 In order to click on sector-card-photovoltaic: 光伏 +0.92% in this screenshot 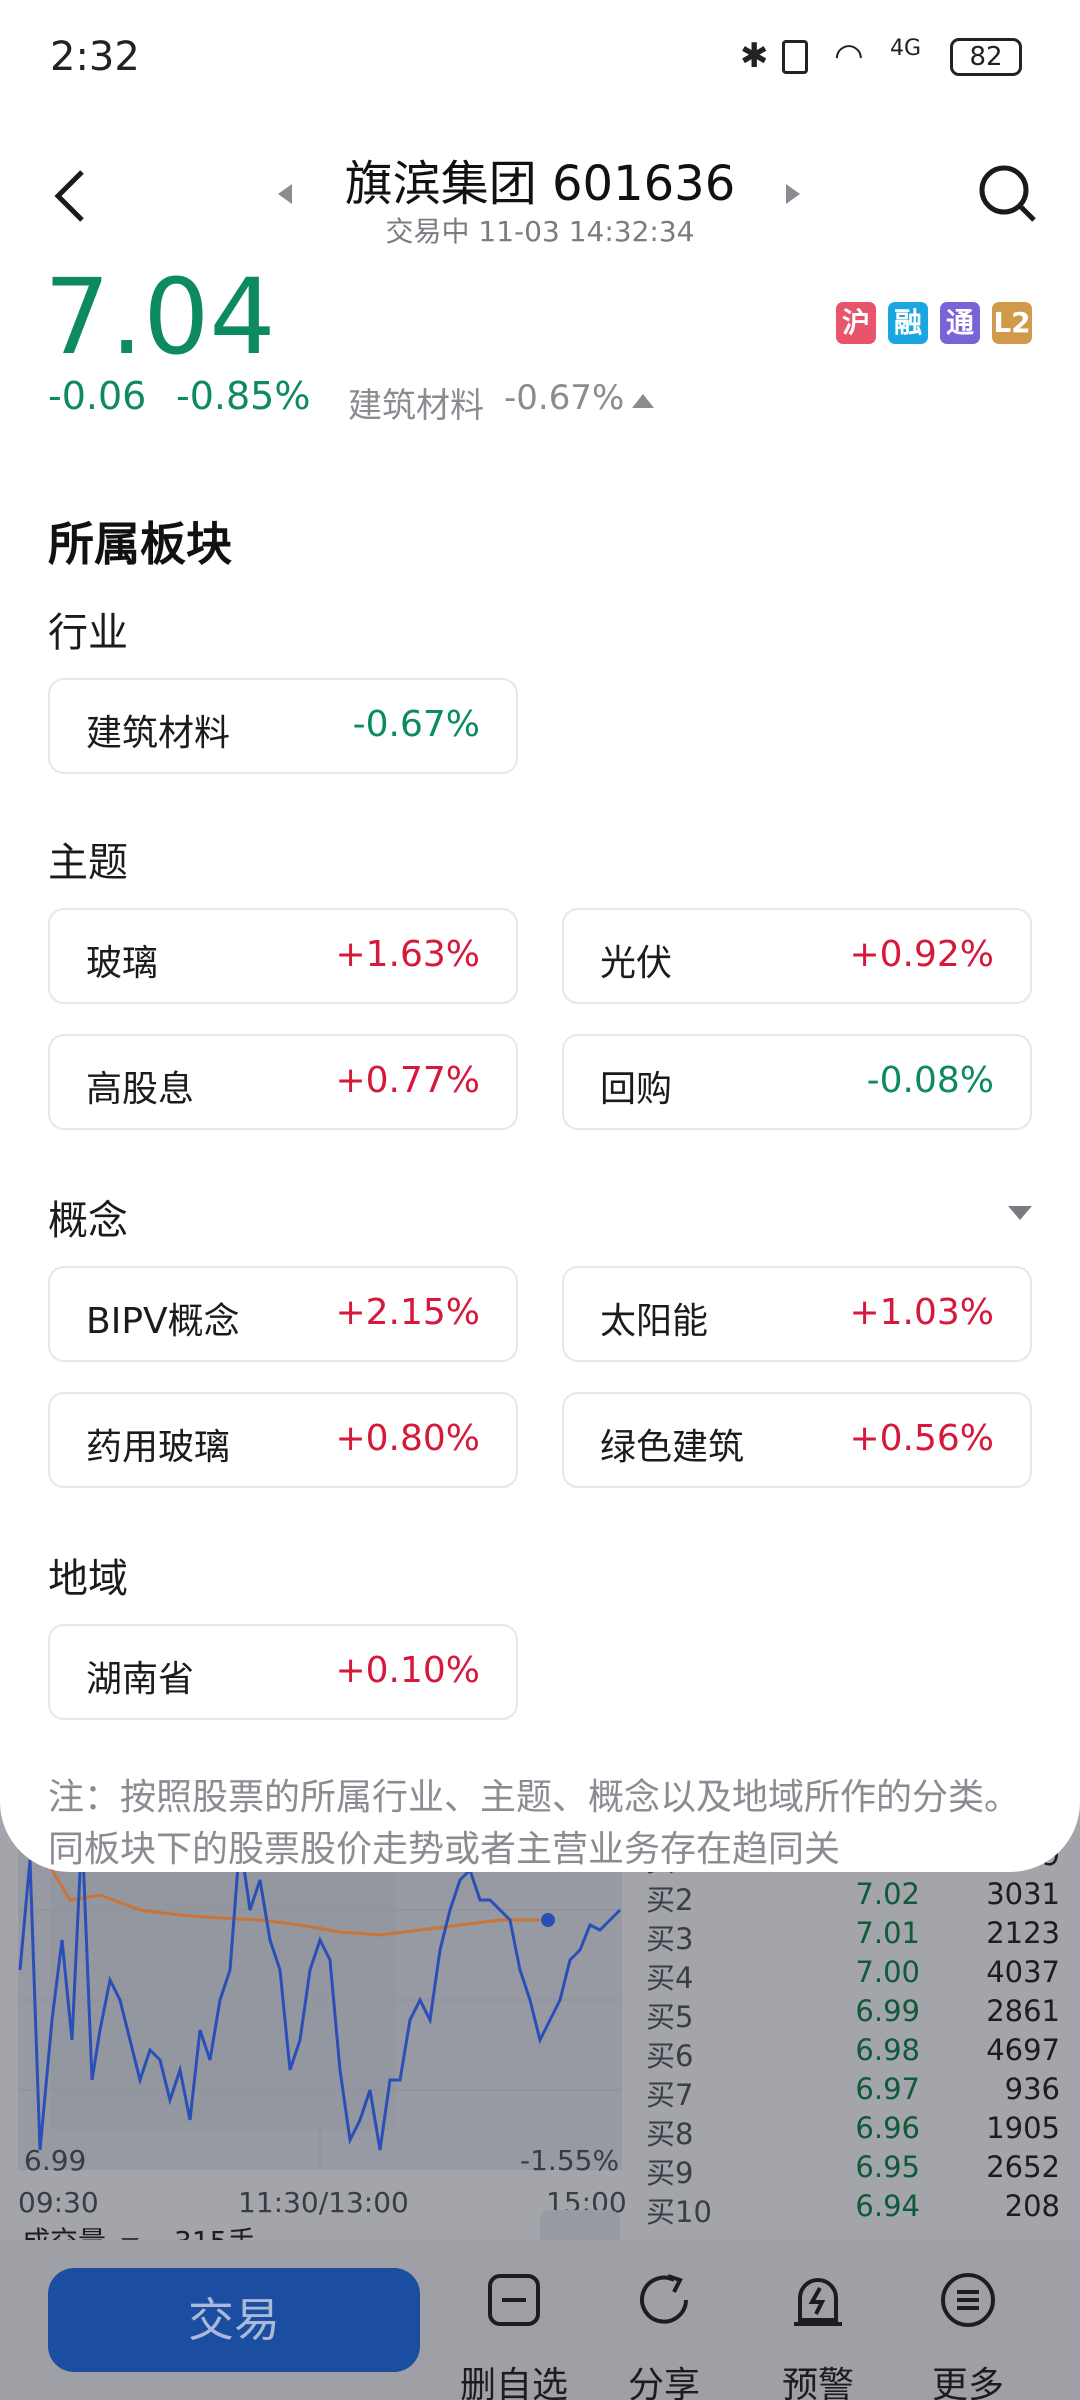, I will do `click(797, 956)`.